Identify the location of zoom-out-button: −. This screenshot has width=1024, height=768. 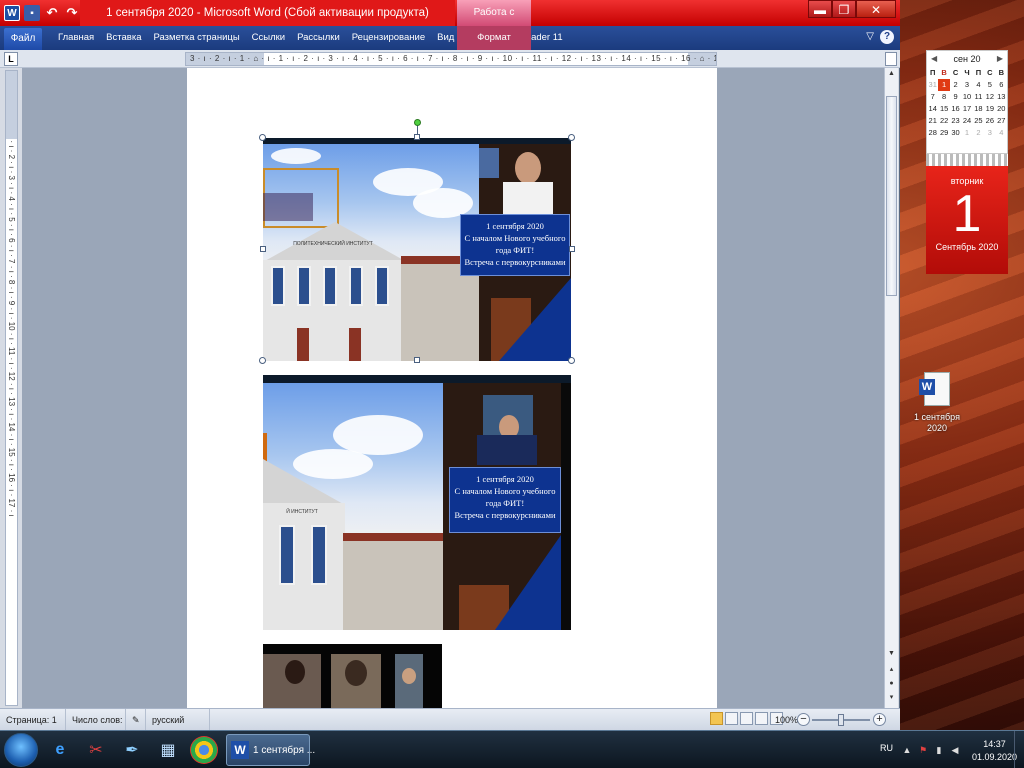
(803, 719).